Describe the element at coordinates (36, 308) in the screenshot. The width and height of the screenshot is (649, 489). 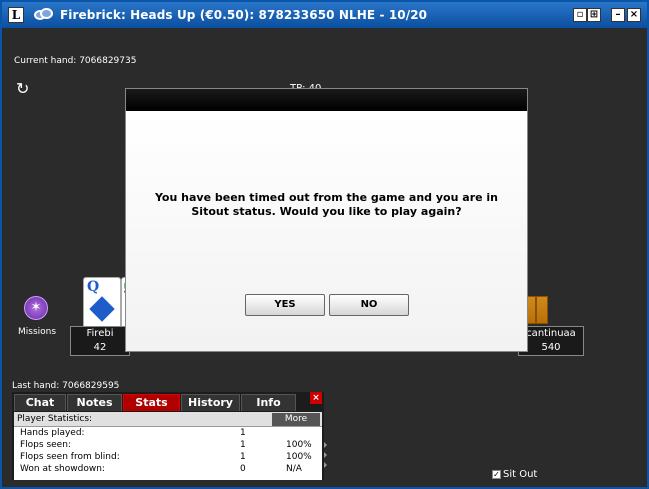
I see `missions-icon: ✶` at that location.